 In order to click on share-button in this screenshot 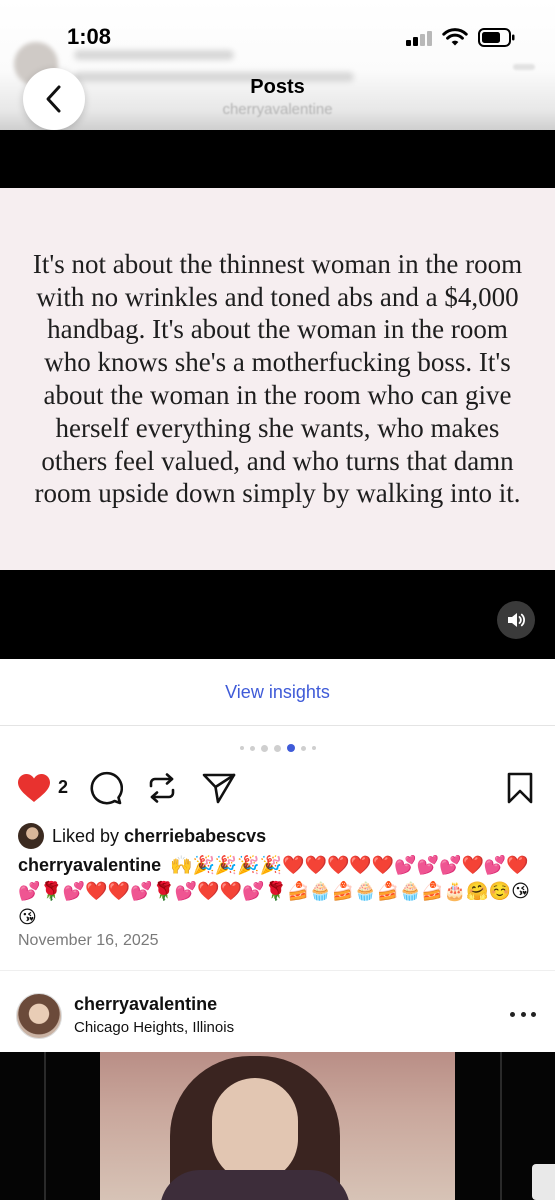, I will do `click(219, 788)`.